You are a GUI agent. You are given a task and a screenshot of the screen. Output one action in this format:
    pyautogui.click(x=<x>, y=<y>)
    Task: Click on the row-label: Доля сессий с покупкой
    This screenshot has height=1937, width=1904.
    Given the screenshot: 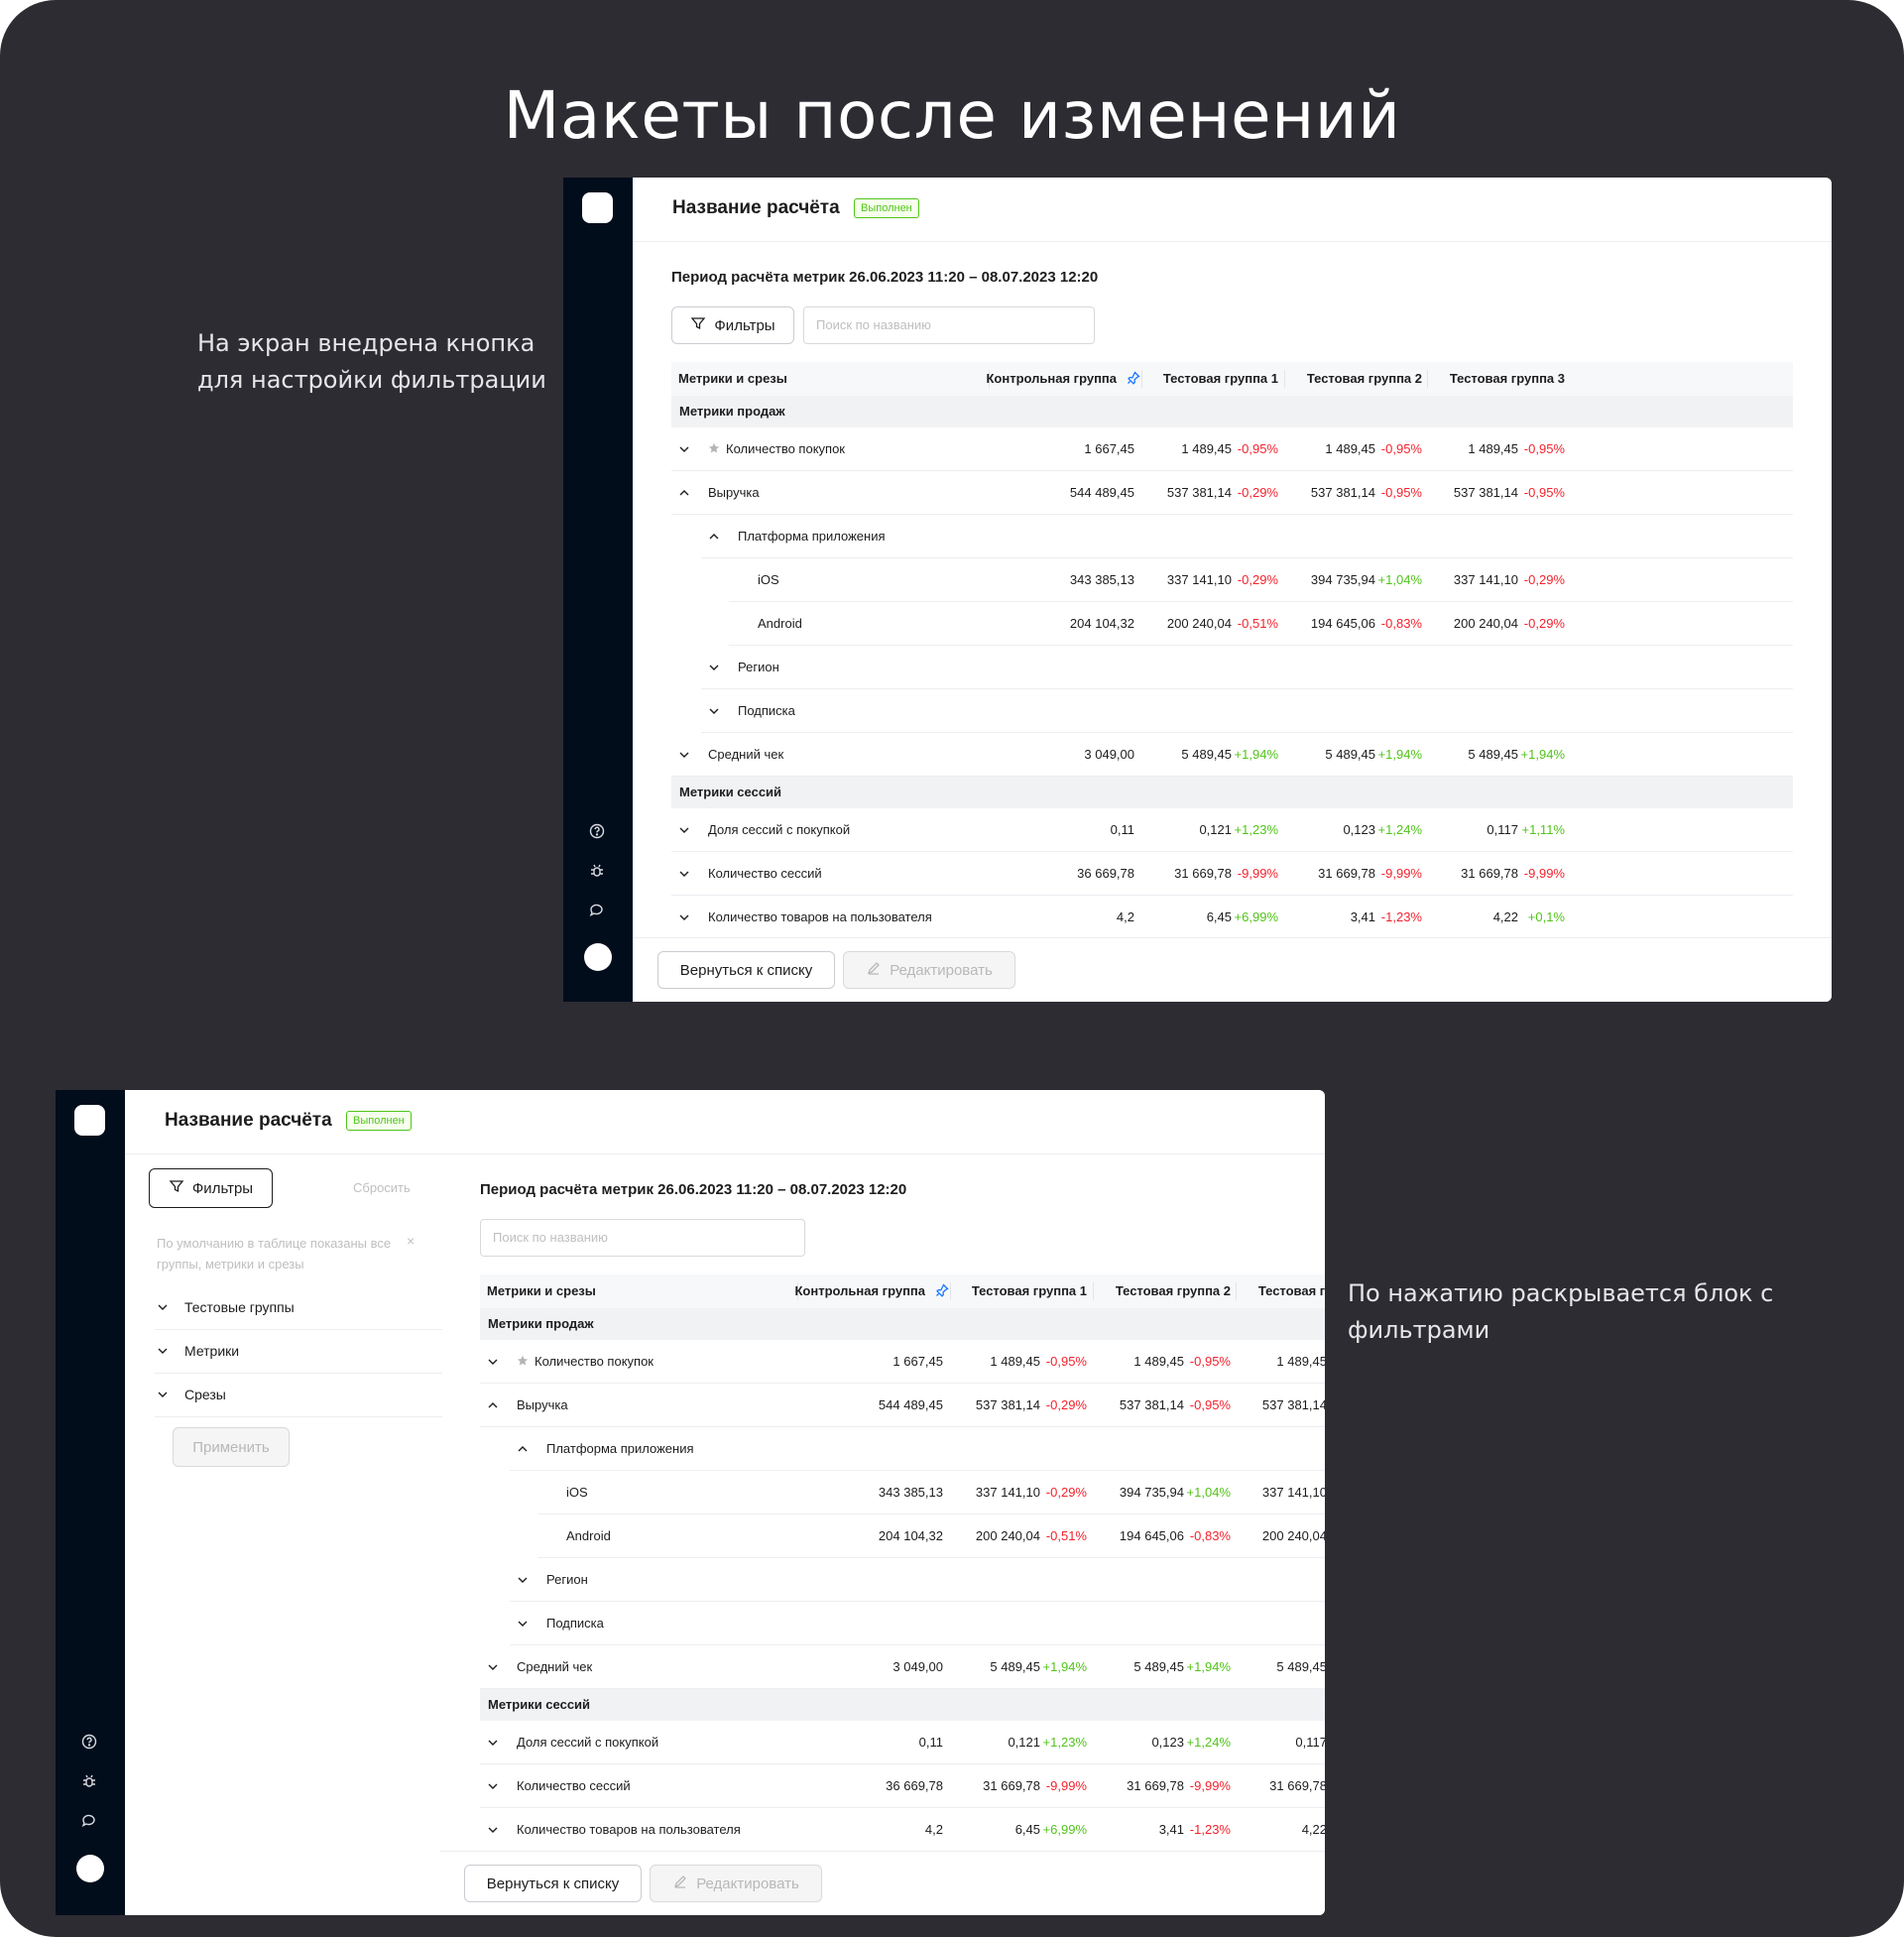 What is the action you would take?
    pyautogui.click(x=779, y=830)
    